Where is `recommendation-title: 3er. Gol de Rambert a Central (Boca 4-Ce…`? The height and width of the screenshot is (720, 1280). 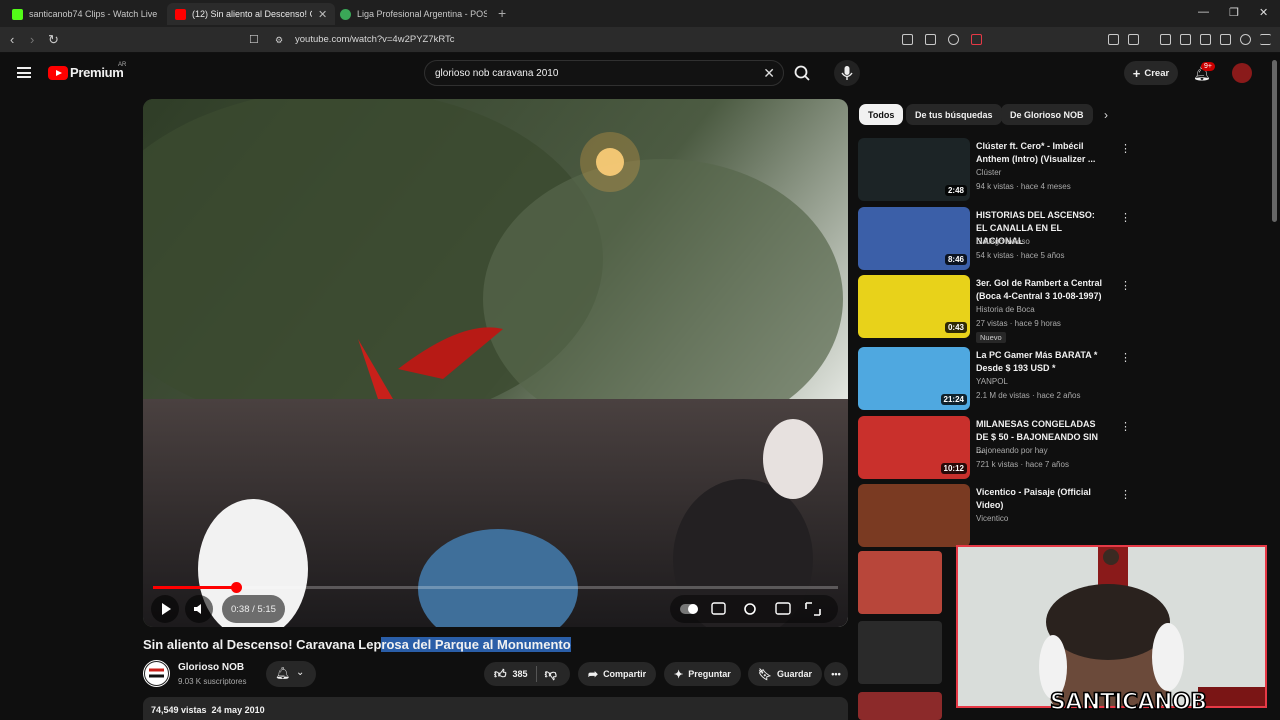
recommendation-title: 3er. Gol de Rambert a Central (Boca 4-Ce… is located at coordinates (1041, 290).